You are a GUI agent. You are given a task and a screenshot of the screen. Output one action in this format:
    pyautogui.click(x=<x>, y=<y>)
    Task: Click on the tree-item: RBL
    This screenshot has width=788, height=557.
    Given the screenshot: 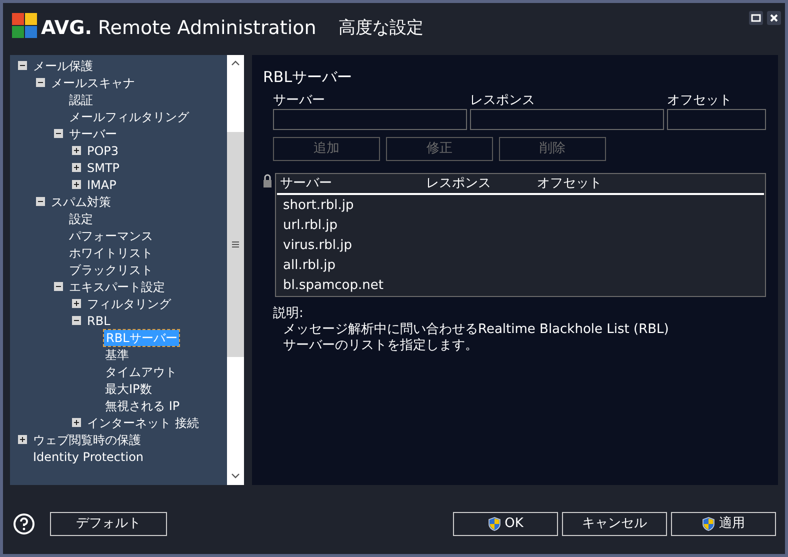 What is the action you would take?
    pyautogui.click(x=99, y=320)
    